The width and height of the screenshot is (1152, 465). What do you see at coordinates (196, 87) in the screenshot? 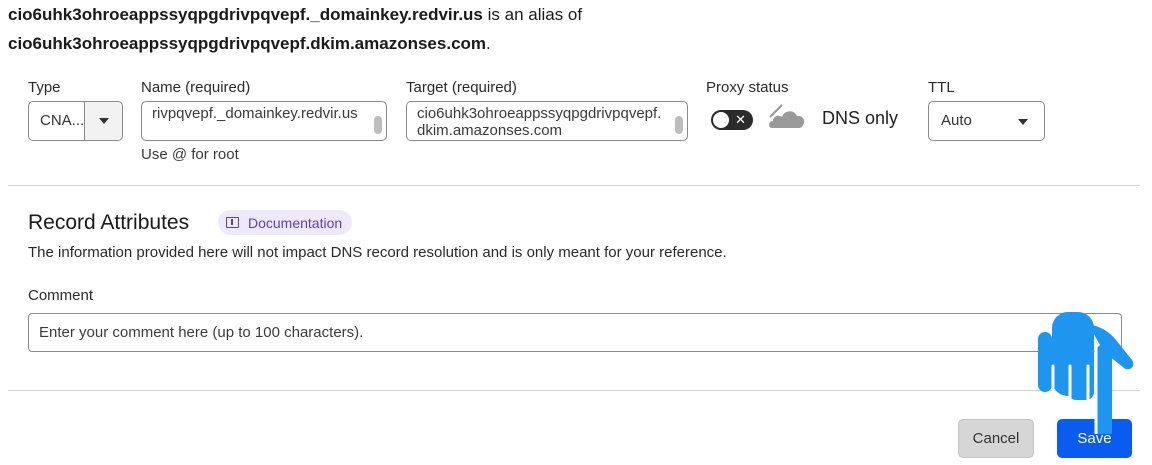
I see `name-label: Name (required)` at bounding box center [196, 87].